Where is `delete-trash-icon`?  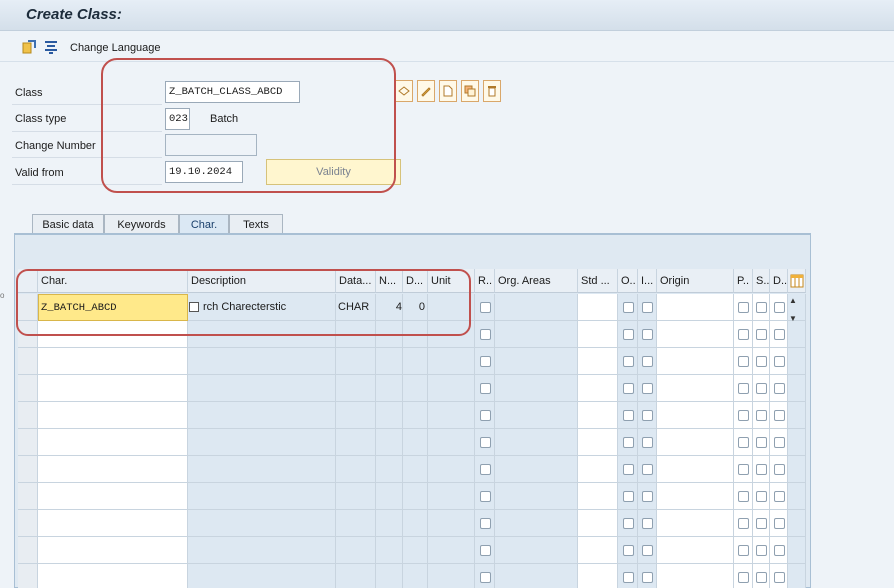 delete-trash-icon is located at coordinates (492, 91).